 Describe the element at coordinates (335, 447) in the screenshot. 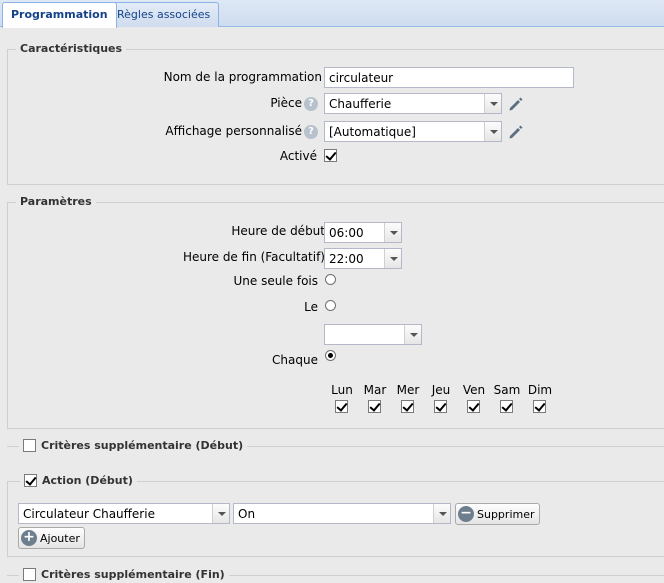

I see `fieldset-criteres-debut: Critères supplémentaire (Début)` at that location.